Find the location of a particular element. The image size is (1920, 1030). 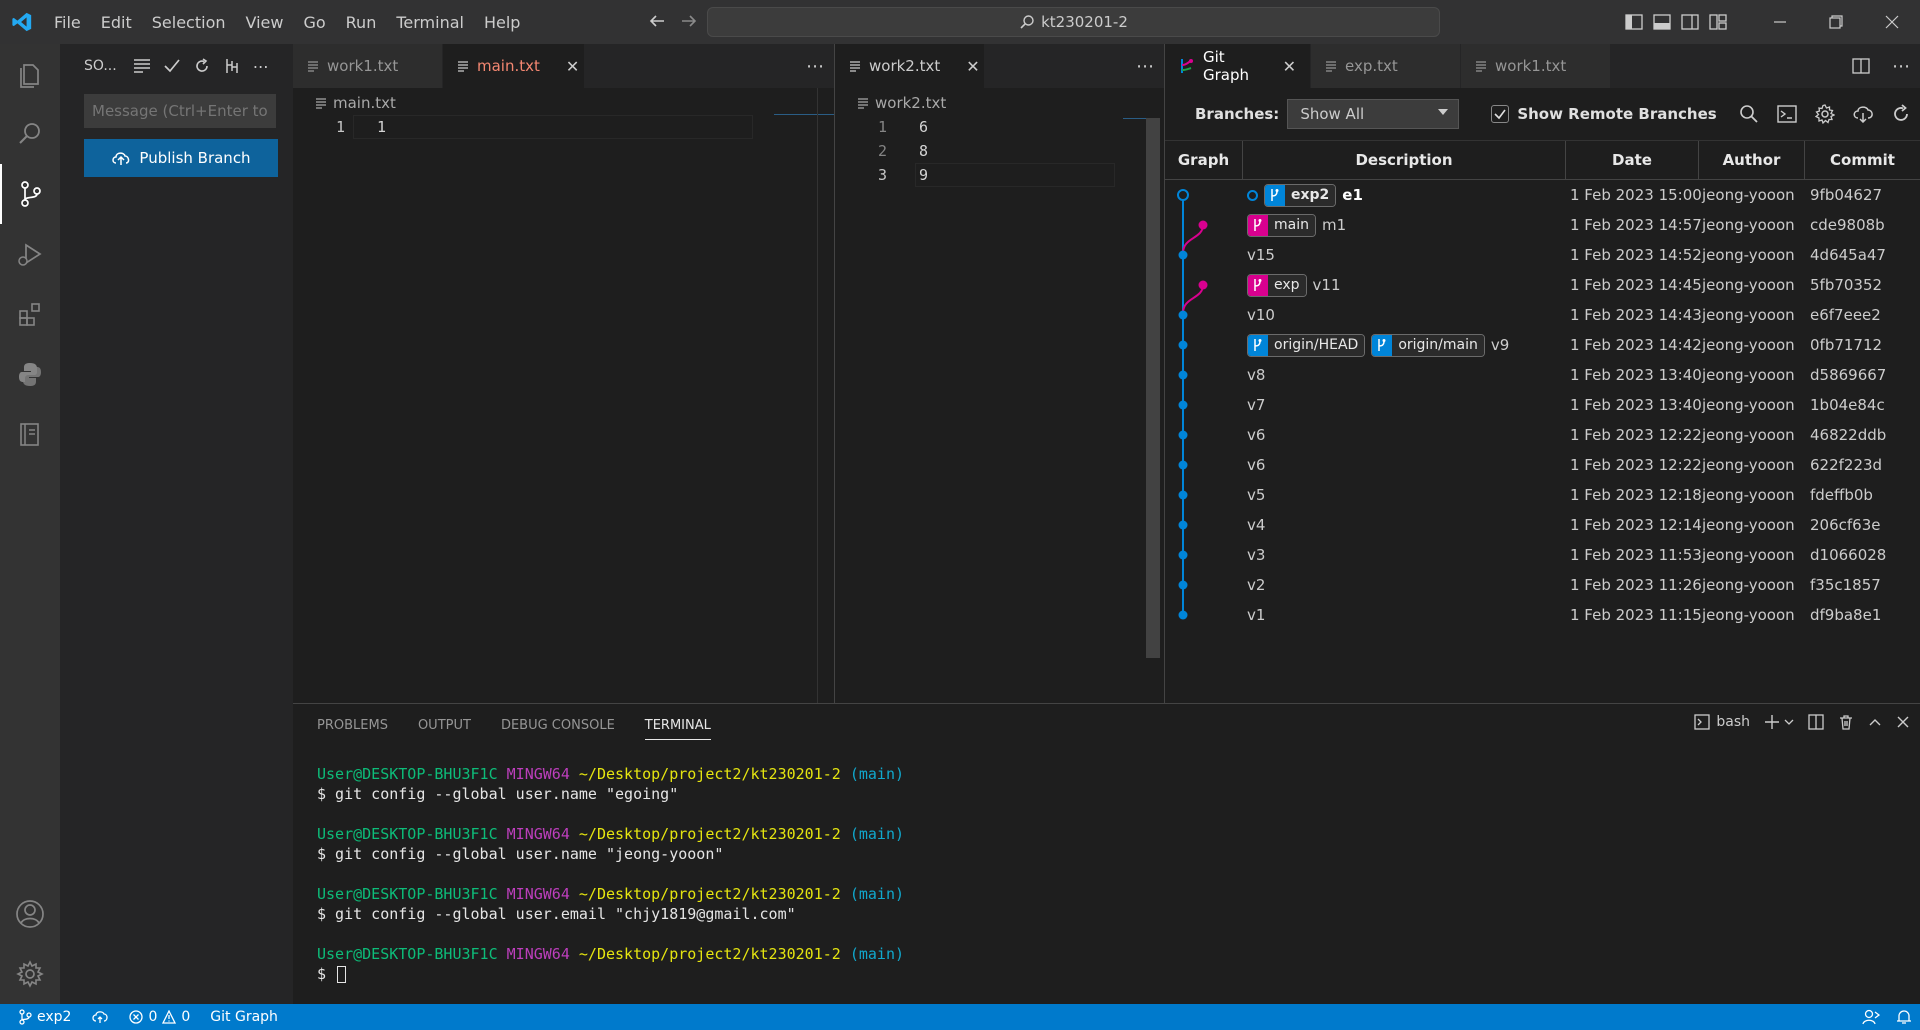

explorer-icon is located at coordinates (30, 74).